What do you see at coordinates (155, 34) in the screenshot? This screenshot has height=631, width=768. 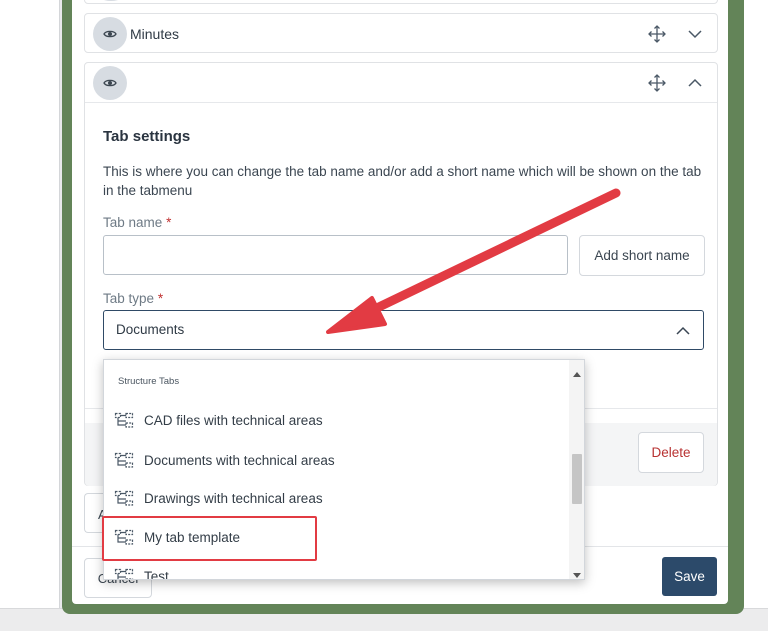 I see `tab-title: Minutes` at bounding box center [155, 34].